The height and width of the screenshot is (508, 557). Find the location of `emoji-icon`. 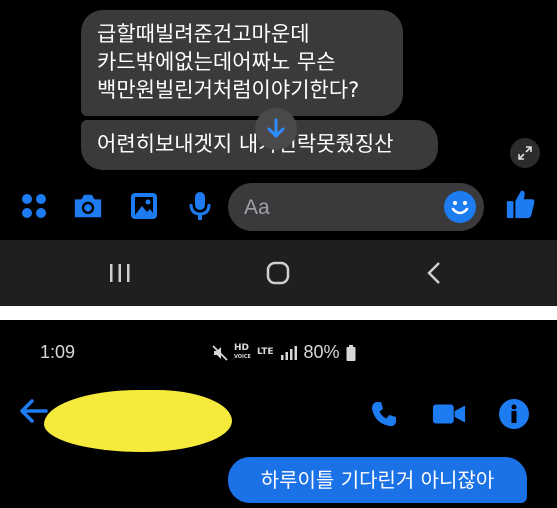

emoji-icon is located at coordinates (460, 207).